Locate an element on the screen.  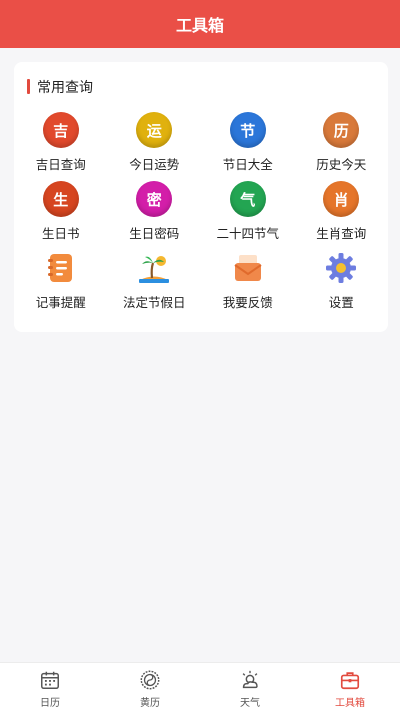
tab-label: 天气 is located at coordinates (250, 703).